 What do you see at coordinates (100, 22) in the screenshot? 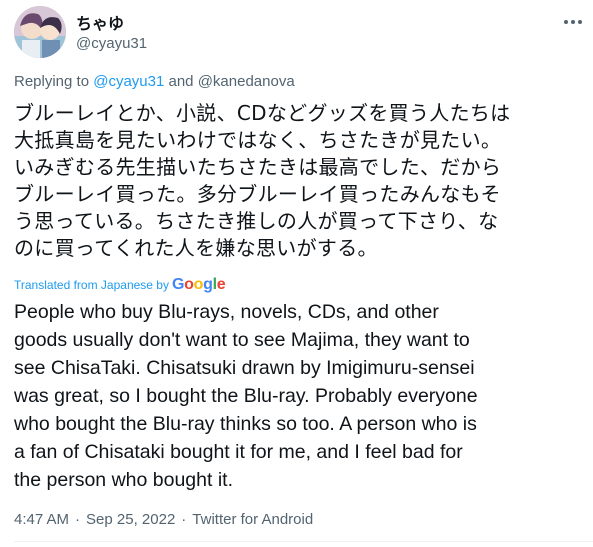
I see `display-name: ちゃゆ` at bounding box center [100, 22].